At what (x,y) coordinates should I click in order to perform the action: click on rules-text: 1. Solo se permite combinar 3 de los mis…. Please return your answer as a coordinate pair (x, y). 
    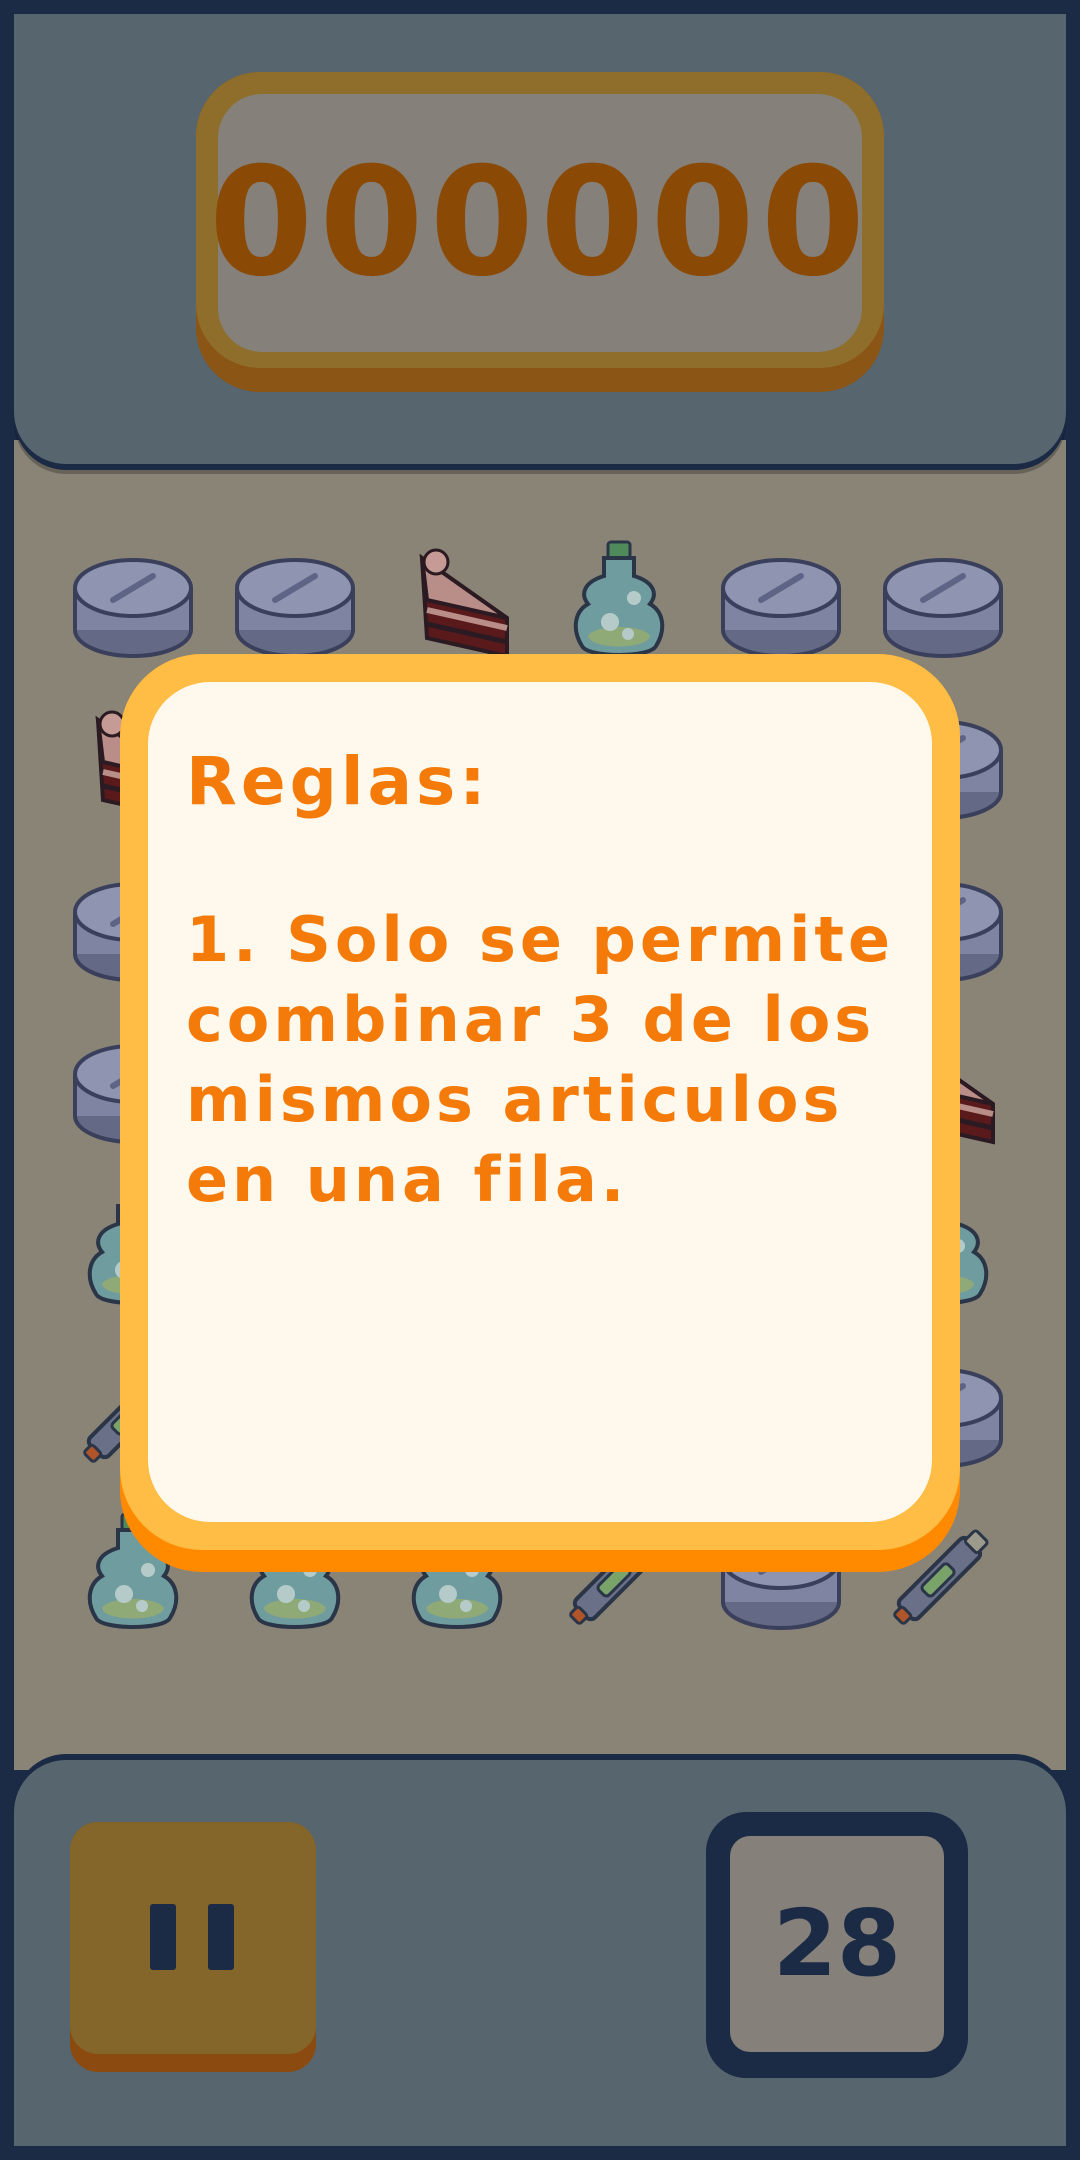
    Looking at the image, I should click on (540, 1059).